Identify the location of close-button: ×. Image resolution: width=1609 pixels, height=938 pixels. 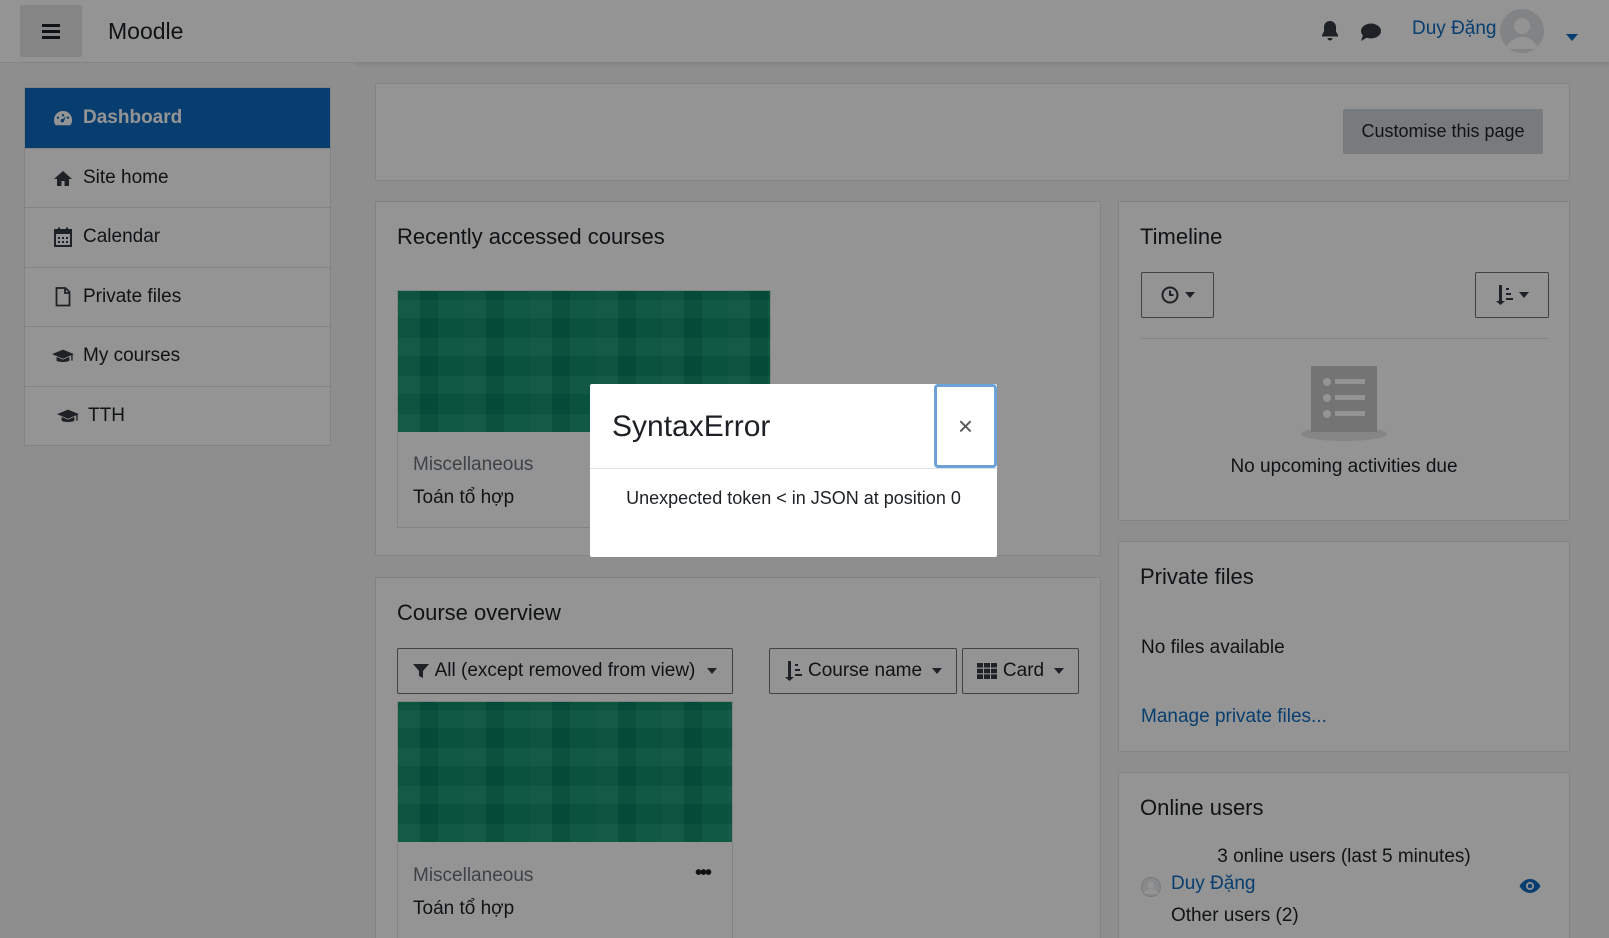
(965, 426).